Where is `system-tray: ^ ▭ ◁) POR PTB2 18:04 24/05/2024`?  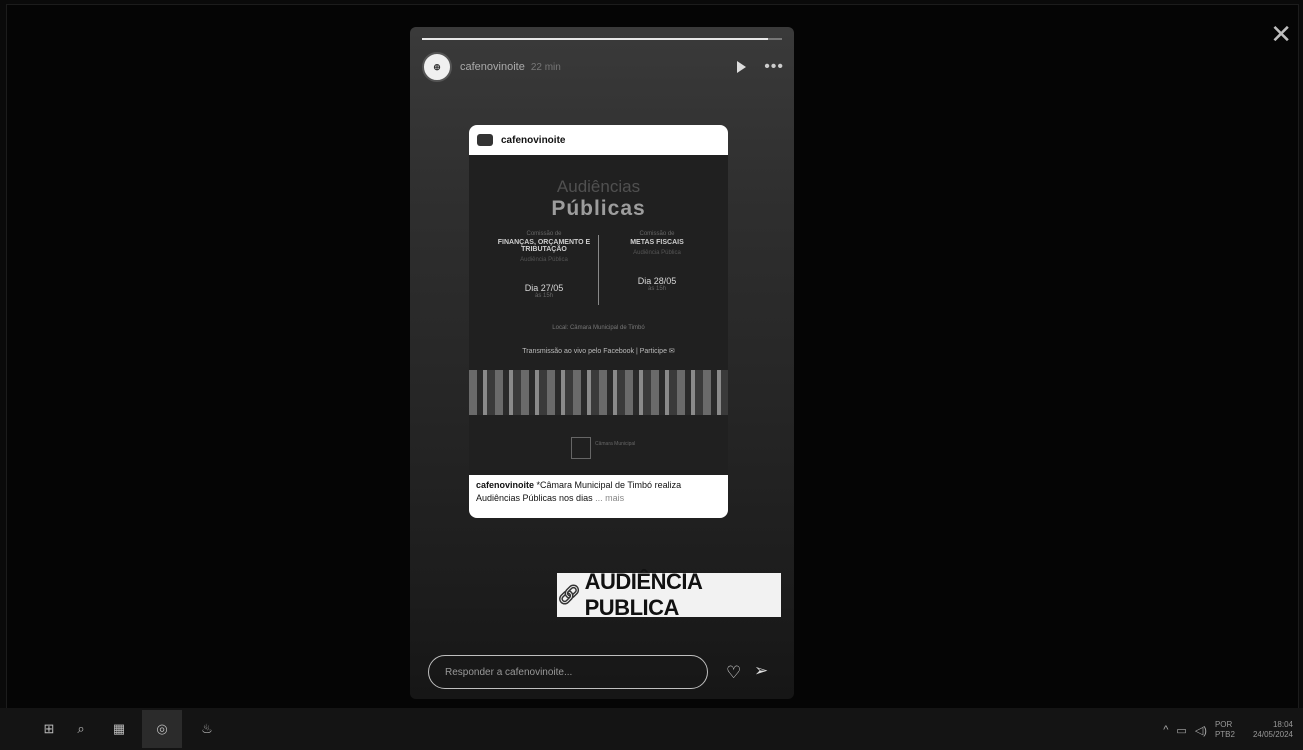 system-tray: ^ ▭ ◁) POR PTB2 18:04 24/05/2024 is located at coordinates (1228, 730).